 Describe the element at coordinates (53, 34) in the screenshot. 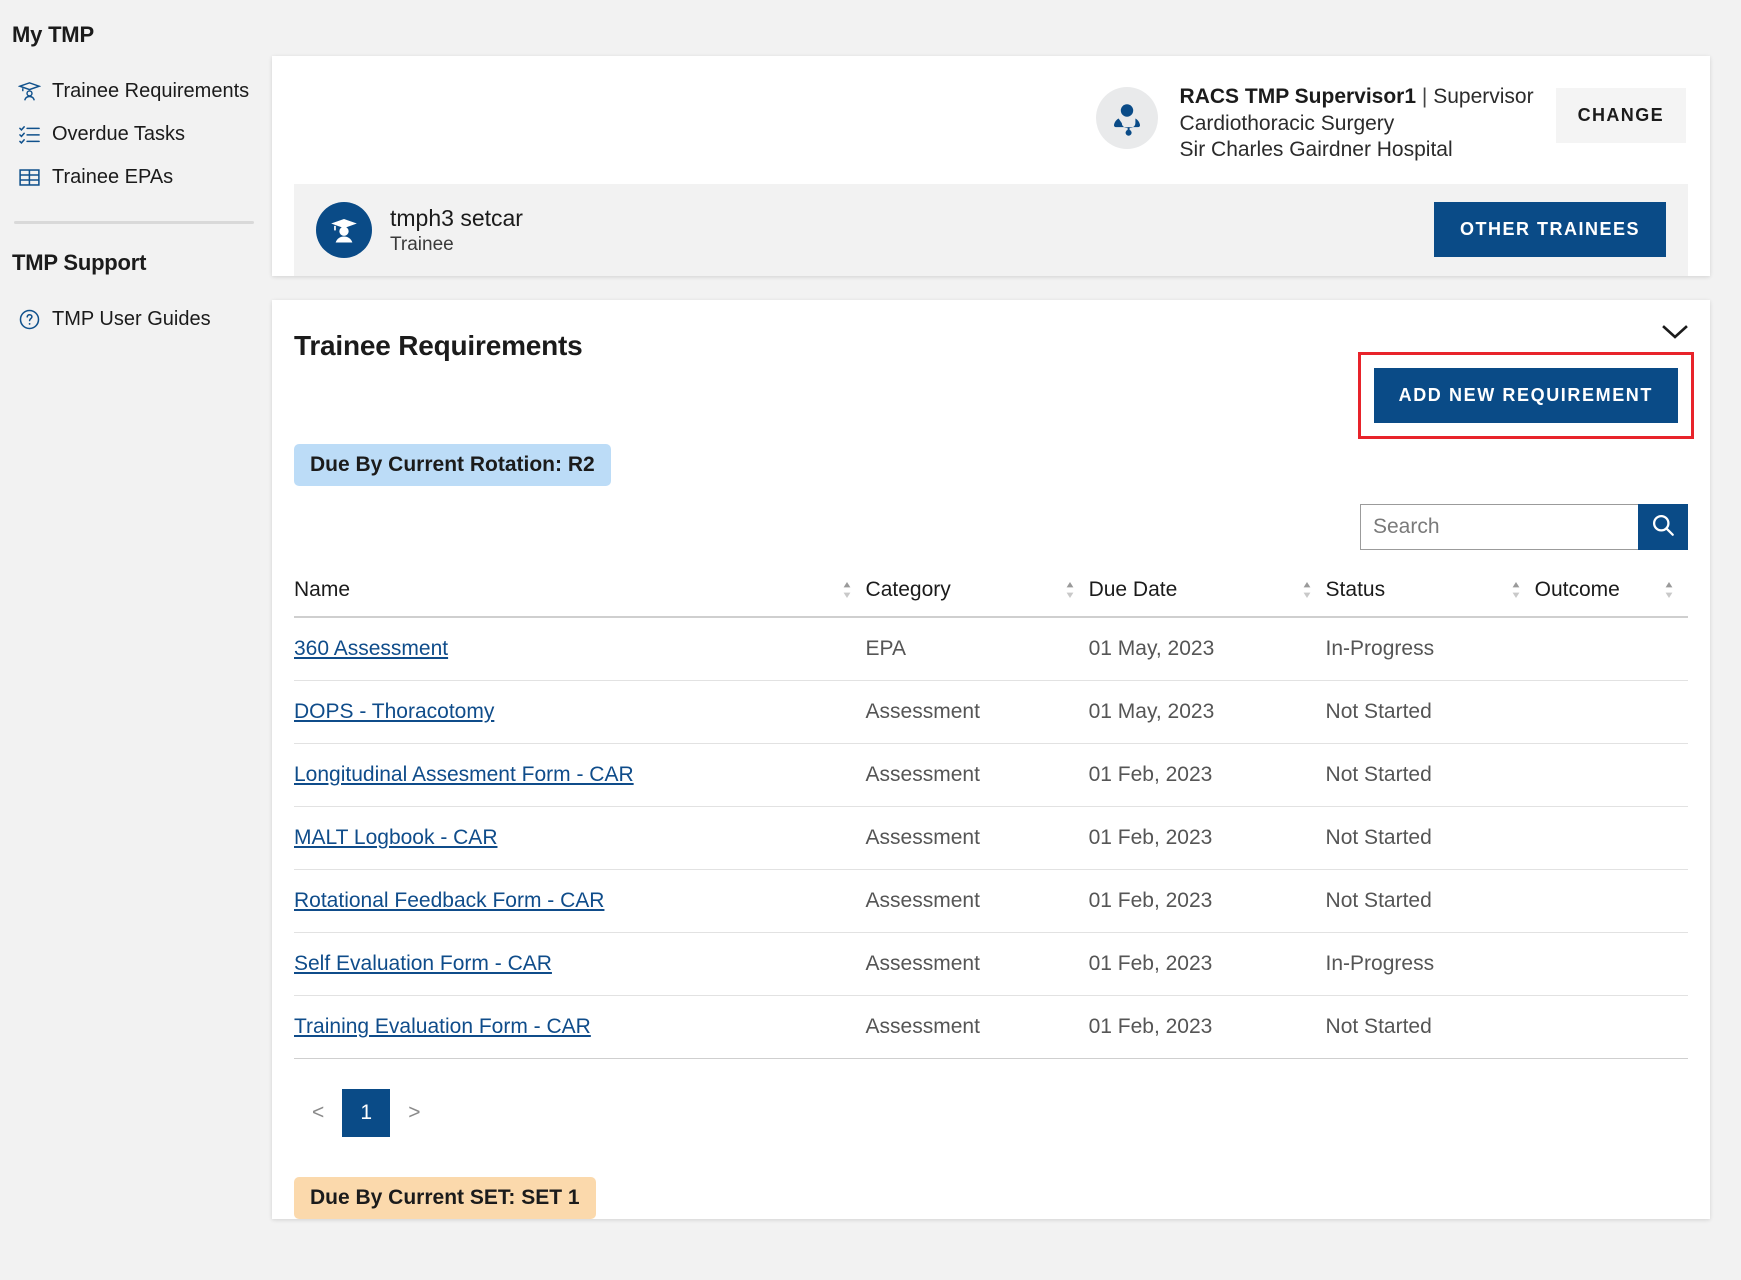

I see `sidebar-group-title-my-tmp: My TMP` at that location.